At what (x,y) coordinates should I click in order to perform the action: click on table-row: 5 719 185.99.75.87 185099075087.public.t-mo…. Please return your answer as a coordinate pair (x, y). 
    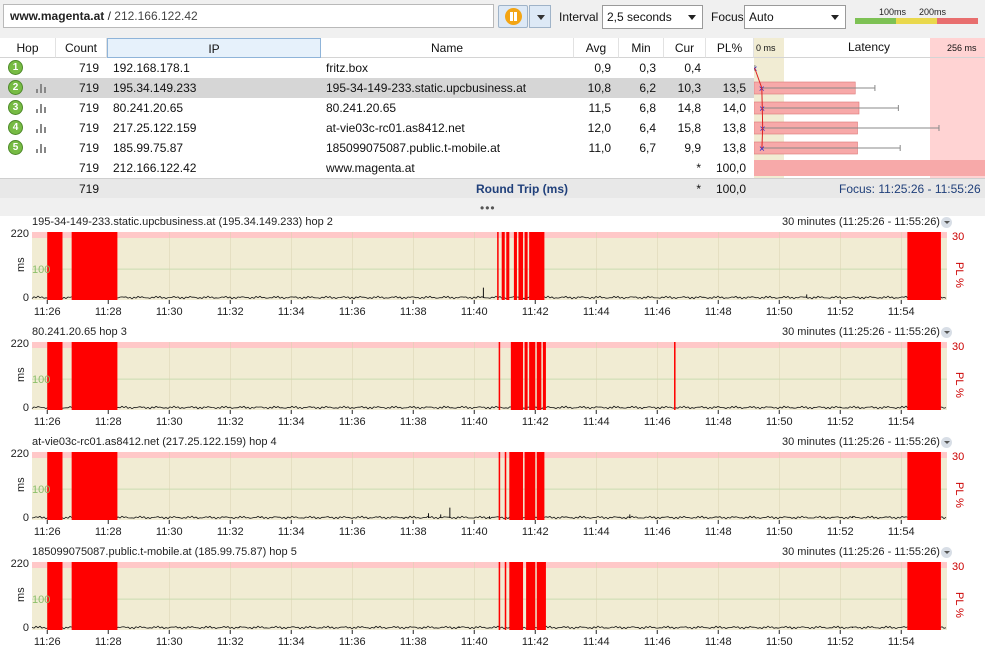
    Looking at the image, I should click on (377, 148).